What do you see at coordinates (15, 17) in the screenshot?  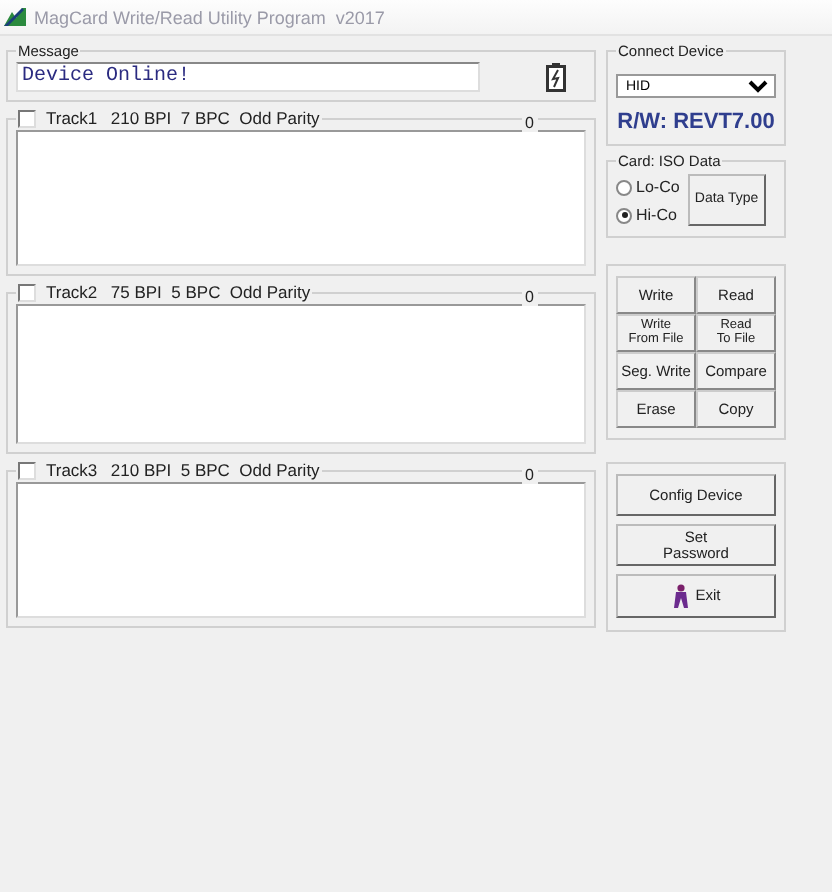 I see `app-icon` at bounding box center [15, 17].